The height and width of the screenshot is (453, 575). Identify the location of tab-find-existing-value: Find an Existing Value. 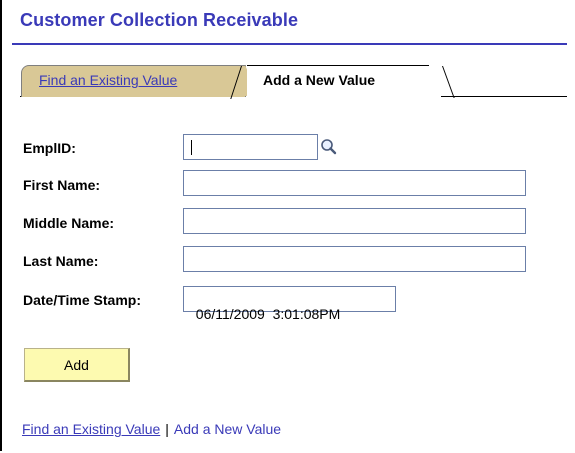
(140, 81).